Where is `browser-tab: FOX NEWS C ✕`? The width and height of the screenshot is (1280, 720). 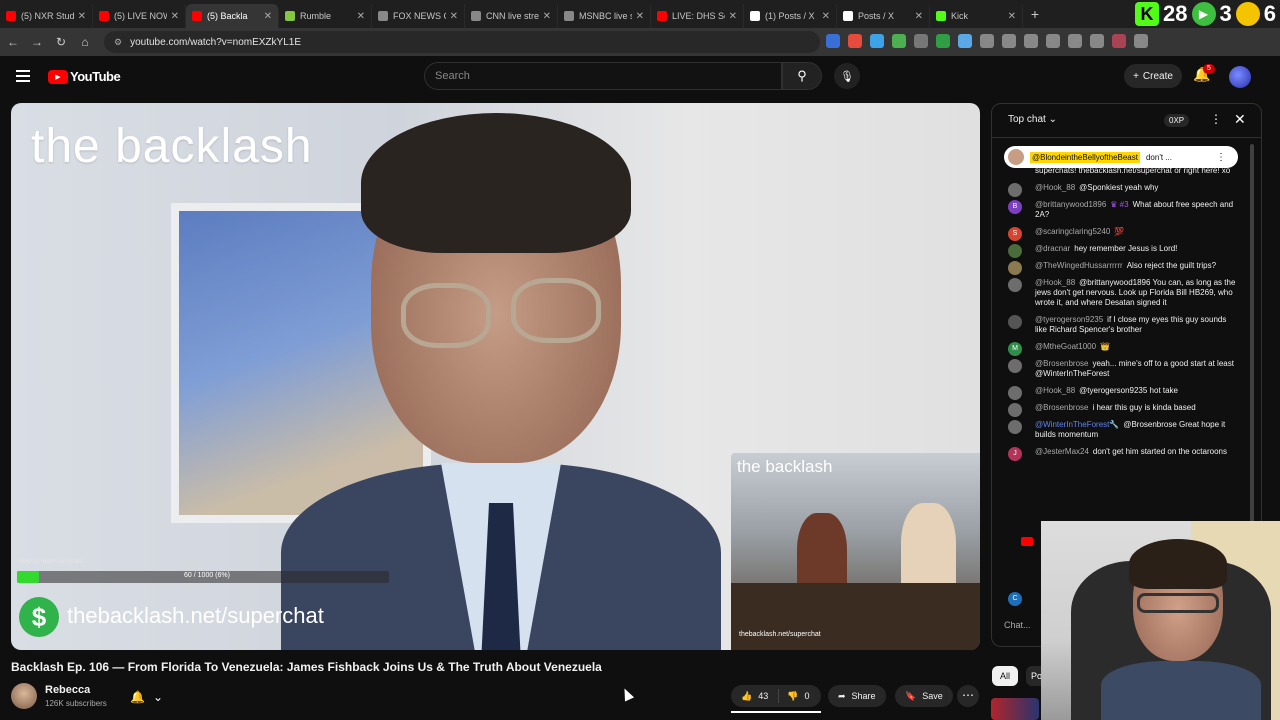 browser-tab: FOX NEWS C ✕ is located at coordinates (418, 16).